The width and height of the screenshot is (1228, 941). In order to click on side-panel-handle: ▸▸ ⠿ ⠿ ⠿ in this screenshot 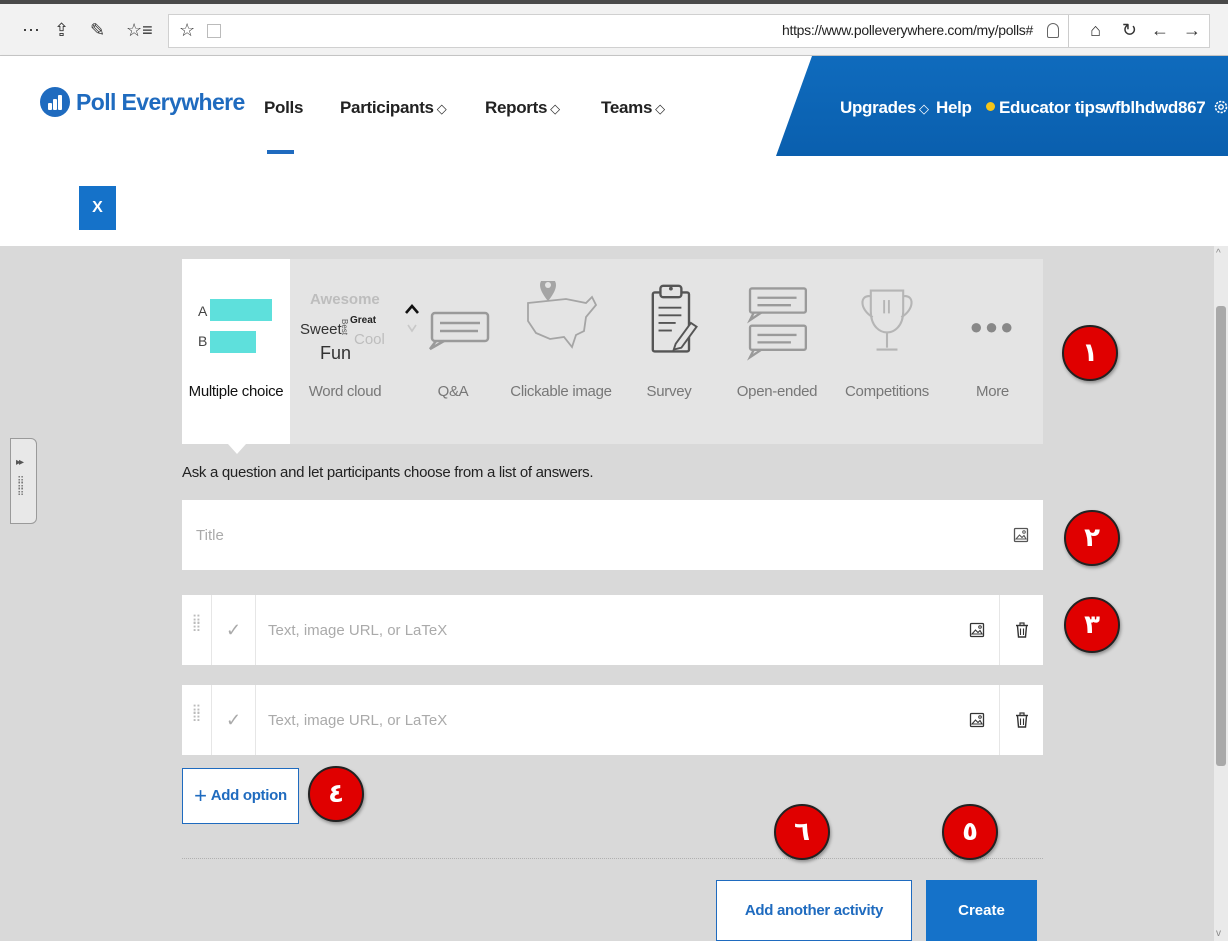, I will do `click(23, 481)`.